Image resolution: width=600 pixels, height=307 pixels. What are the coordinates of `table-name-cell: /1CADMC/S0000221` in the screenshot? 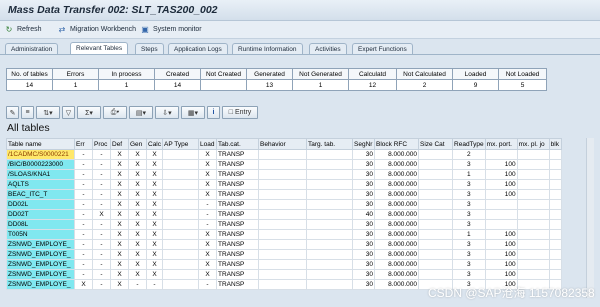 It's located at (40, 154).